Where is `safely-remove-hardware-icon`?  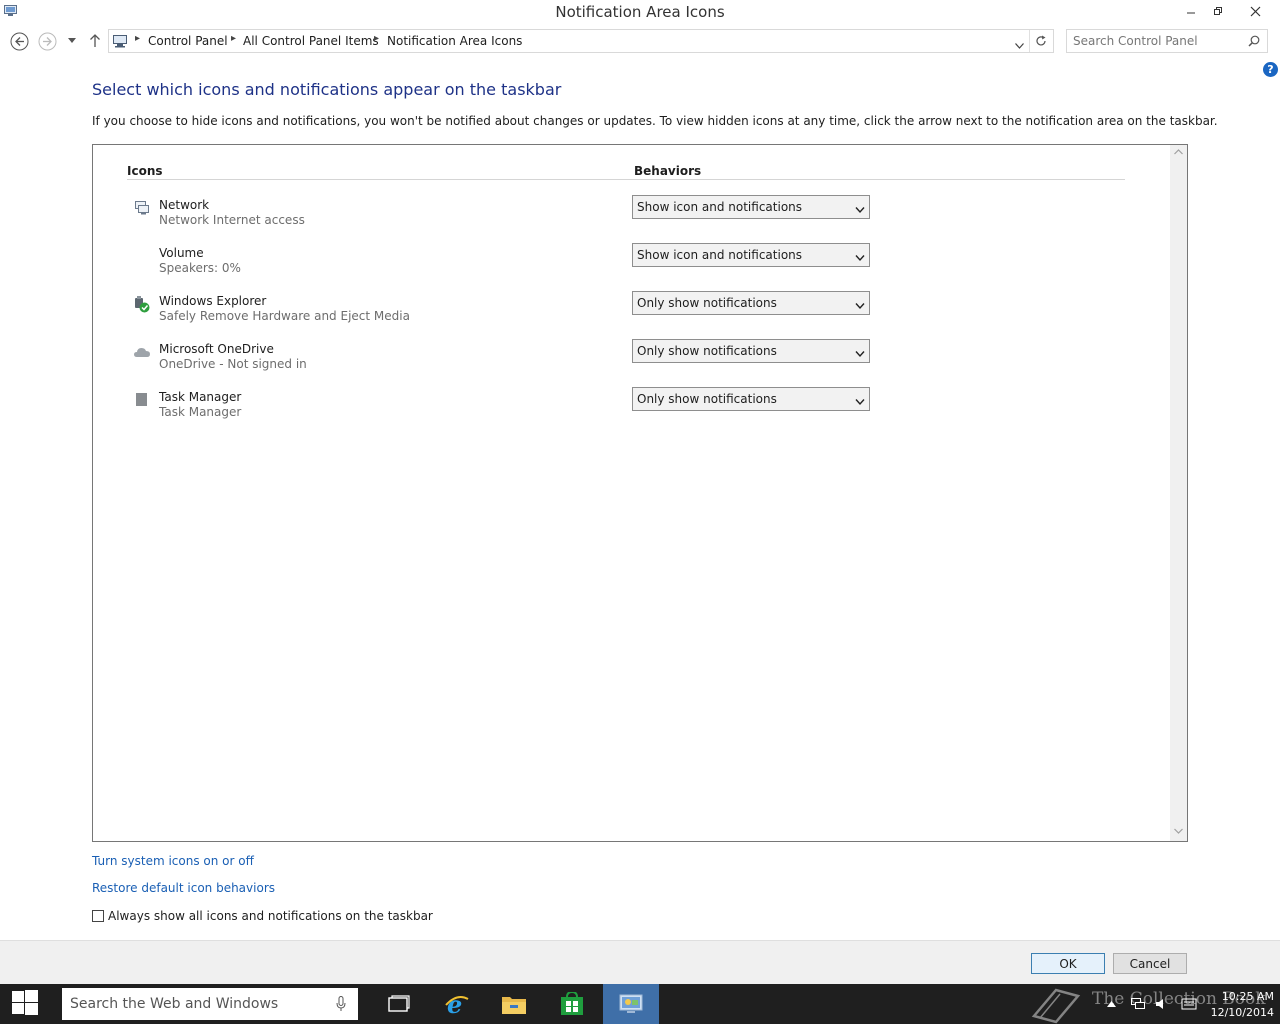
safely-remove-hardware-icon is located at coordinates (142, 305).